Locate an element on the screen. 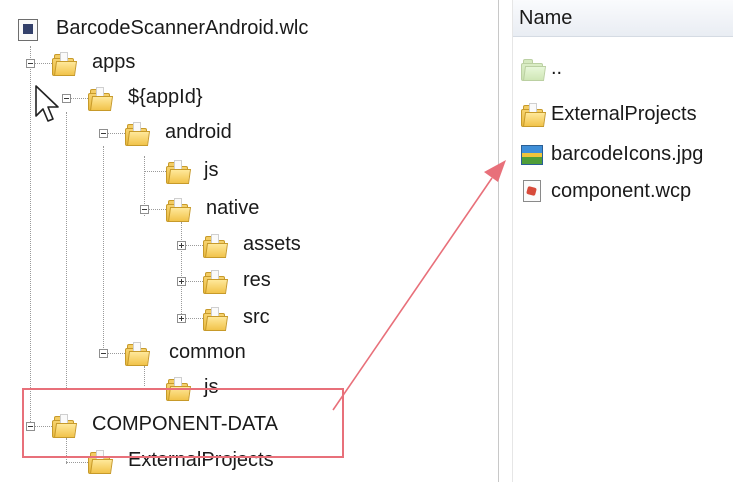 This screenshot has height=482, width=733. tree-item-native: native is located at coordinates (236, 210).